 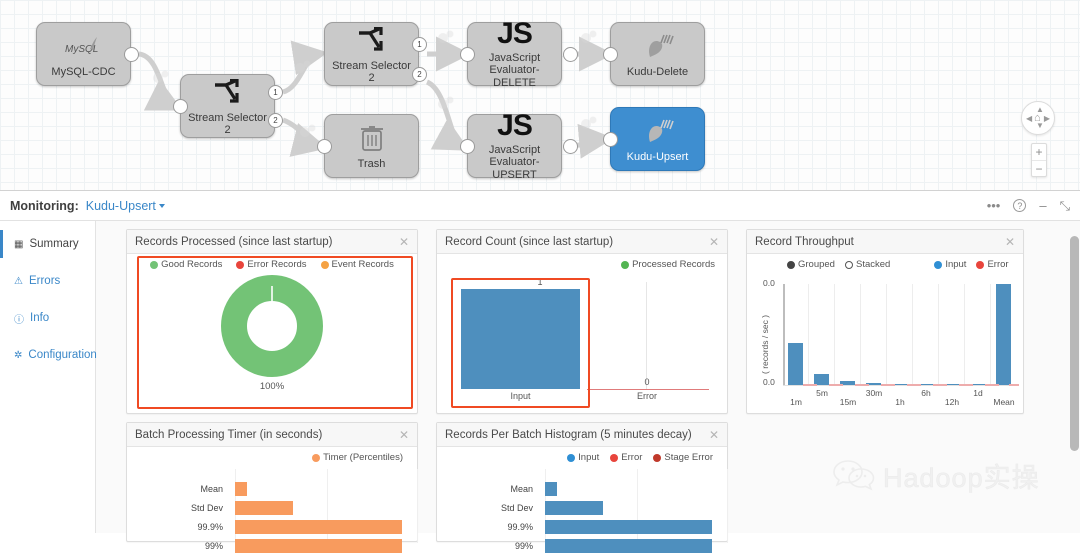 I want to click on output-port-2-stream-selector-2-a: 2, so click(x=275, y=120).